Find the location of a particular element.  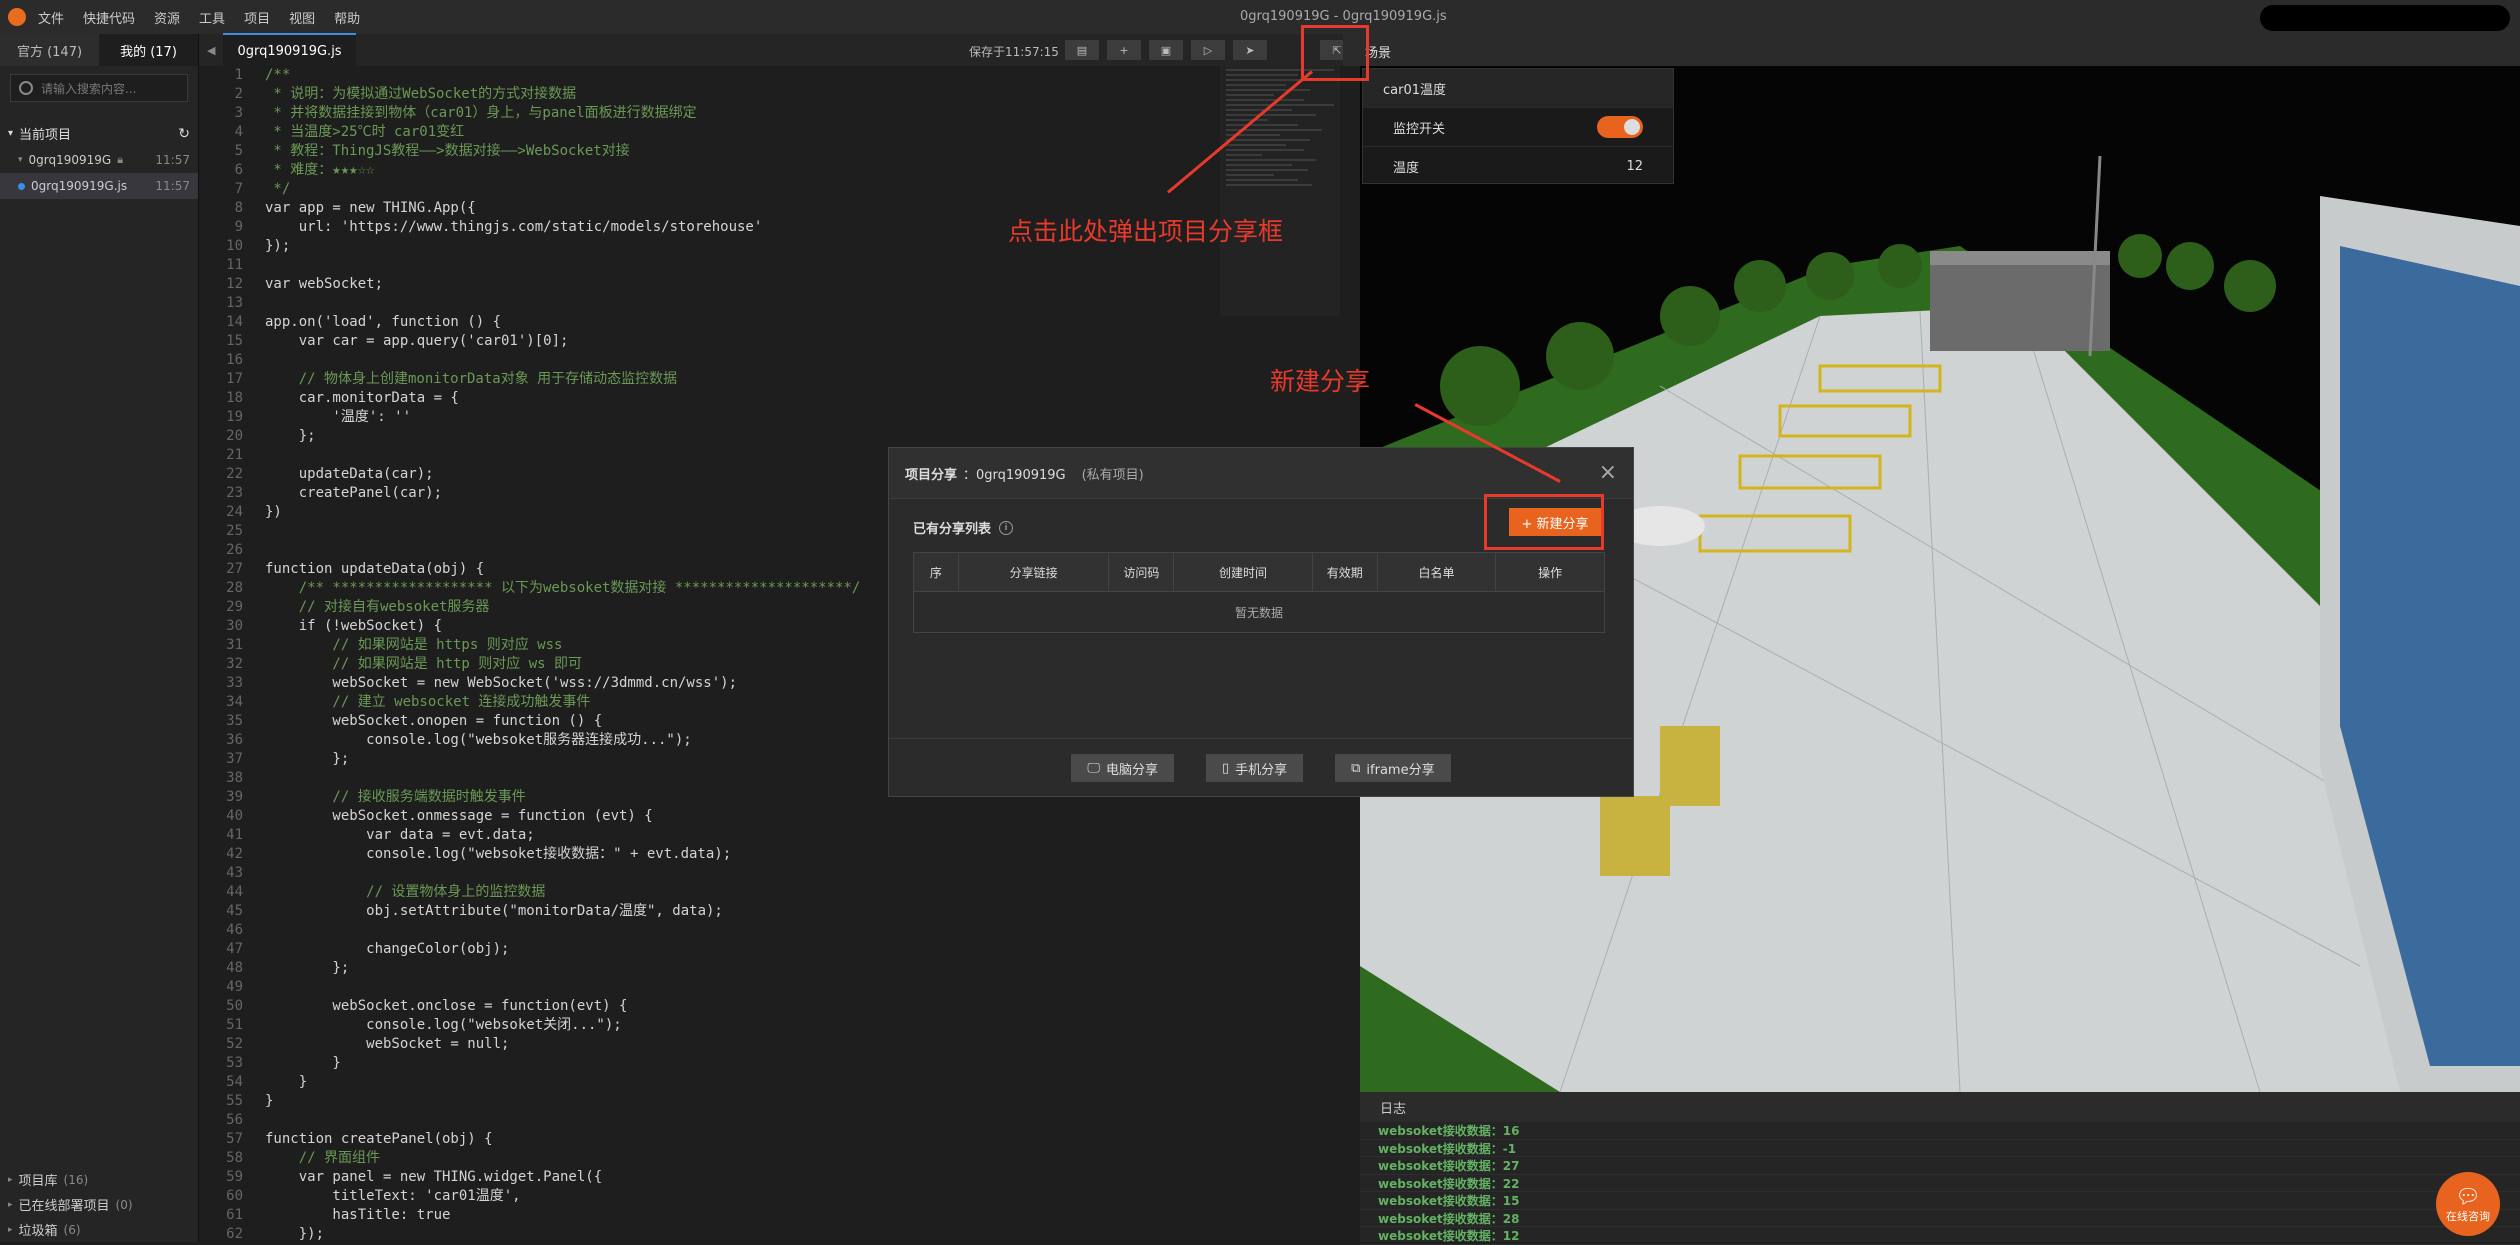

code-line: 58 // 界面组件 is located at coordinates (771, 1158).